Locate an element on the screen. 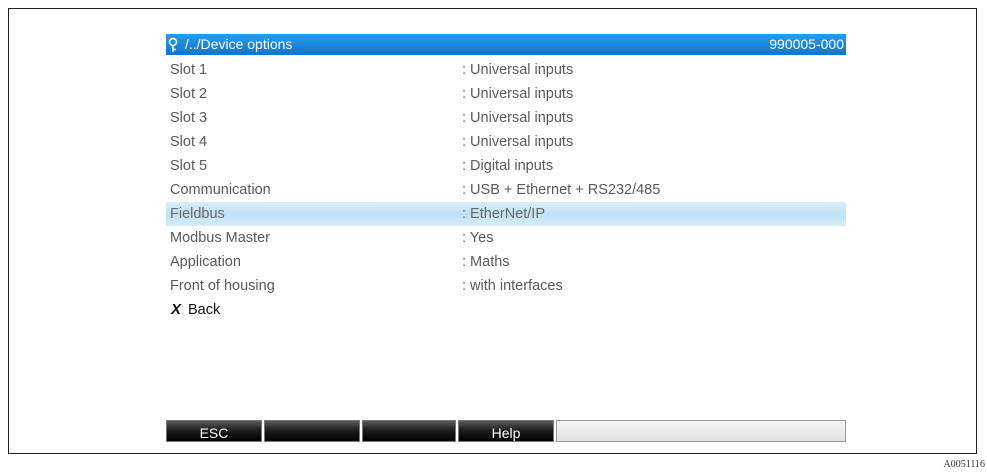 This screenshot has height=472, width=987. item-value: : EtherNet/IP is located at coordinates (504, 214).